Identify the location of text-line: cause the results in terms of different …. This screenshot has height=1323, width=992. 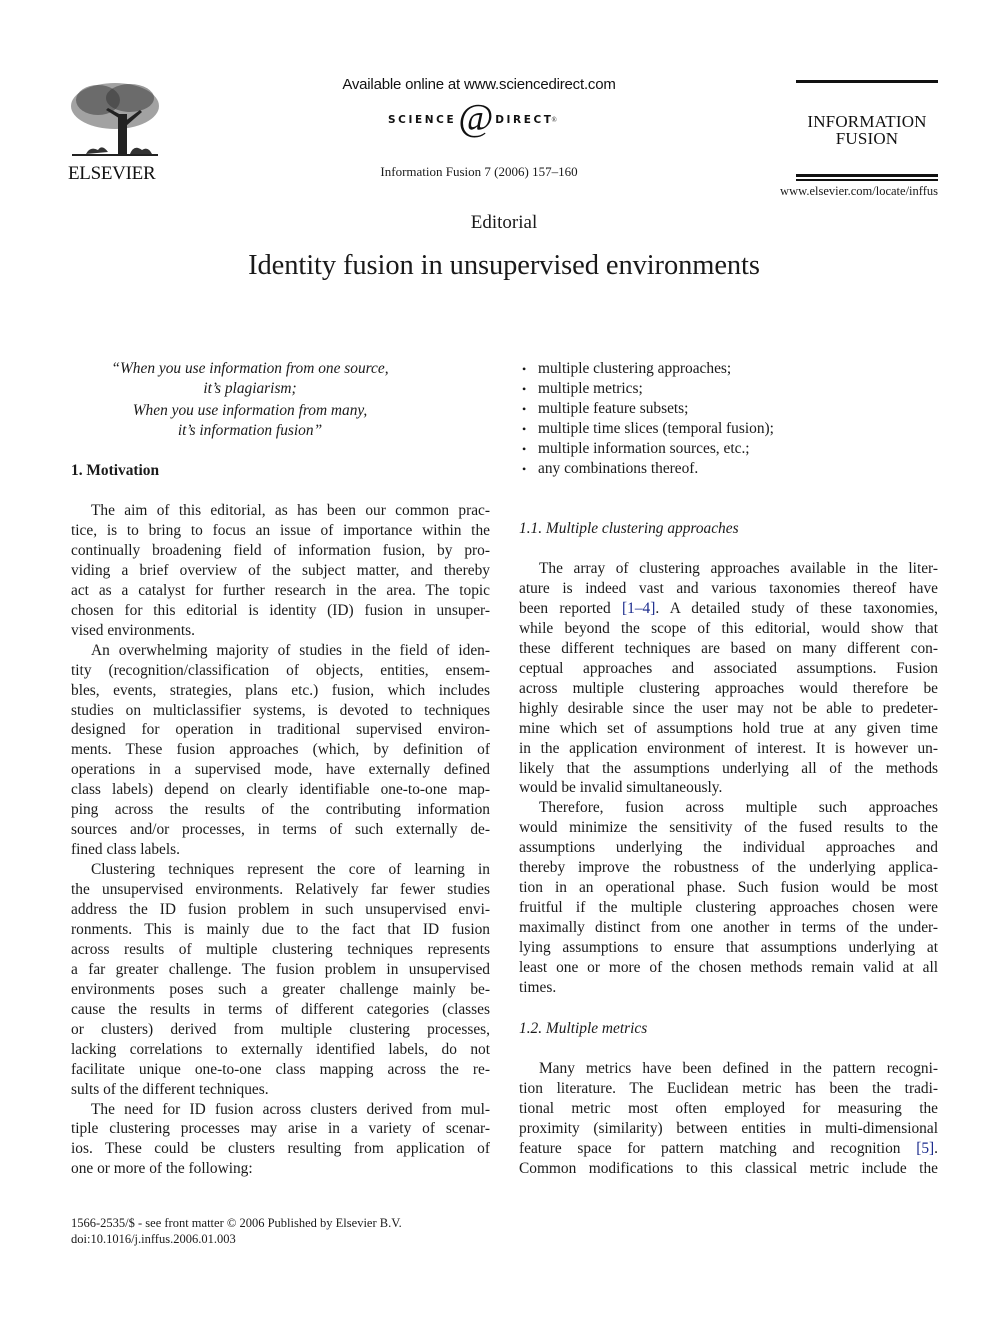
(280, 1009).